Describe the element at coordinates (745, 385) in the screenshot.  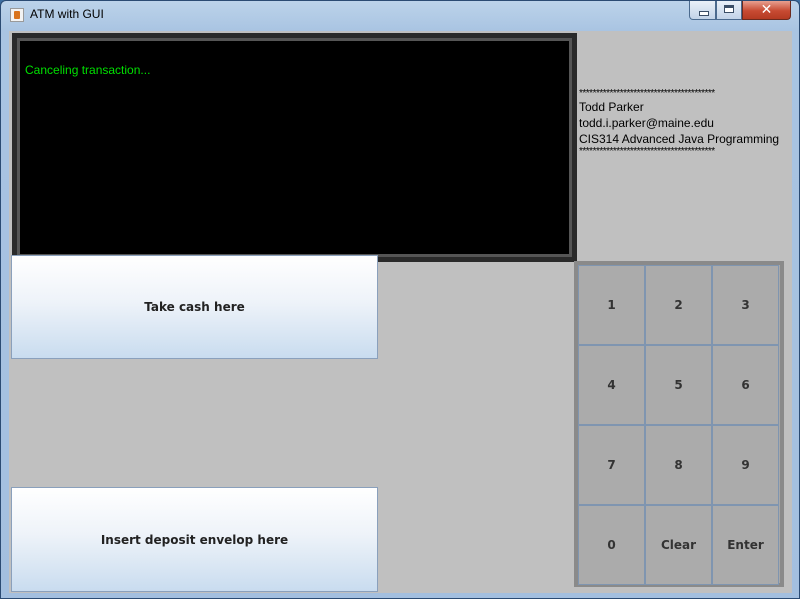
I see `key-6: 6` at that location.